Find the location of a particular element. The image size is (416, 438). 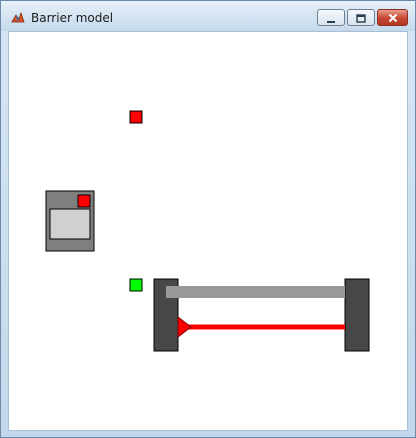

minimize-button is located at coordinates (331, 17).